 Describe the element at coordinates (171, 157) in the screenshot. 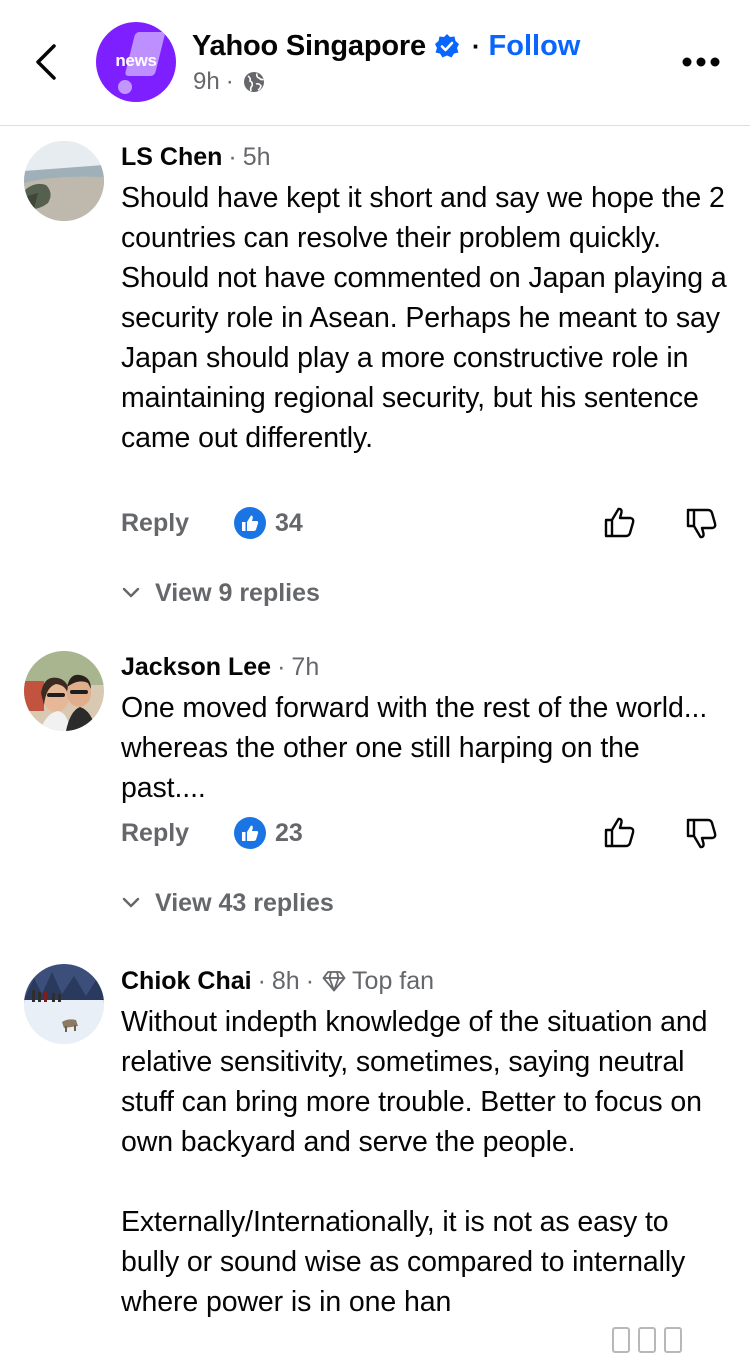

I see `comment-author: LS Chen` at that location.